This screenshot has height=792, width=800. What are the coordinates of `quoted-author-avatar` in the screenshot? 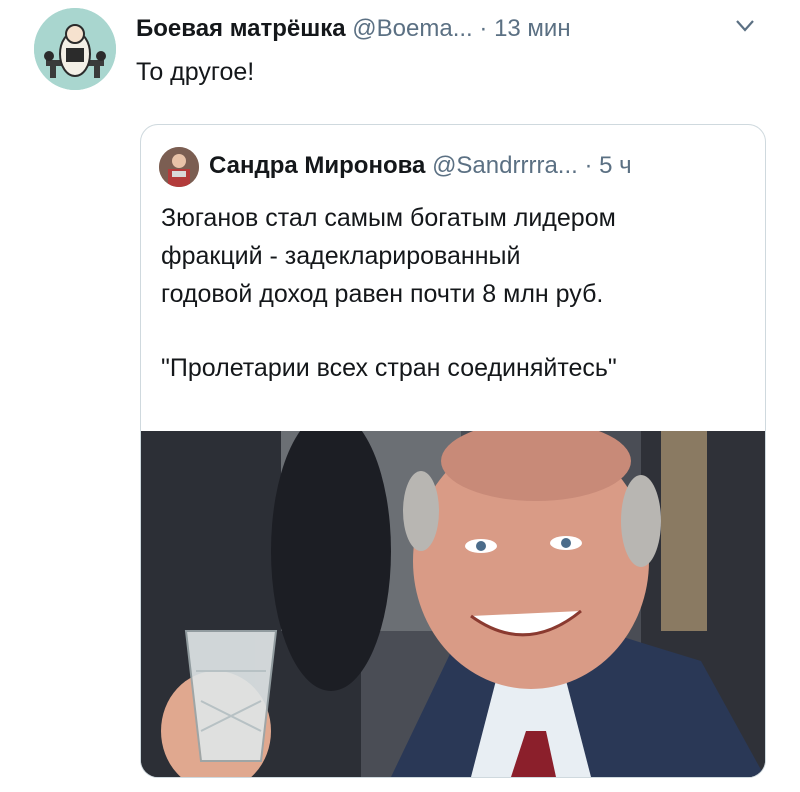 It's located at (179, 167).